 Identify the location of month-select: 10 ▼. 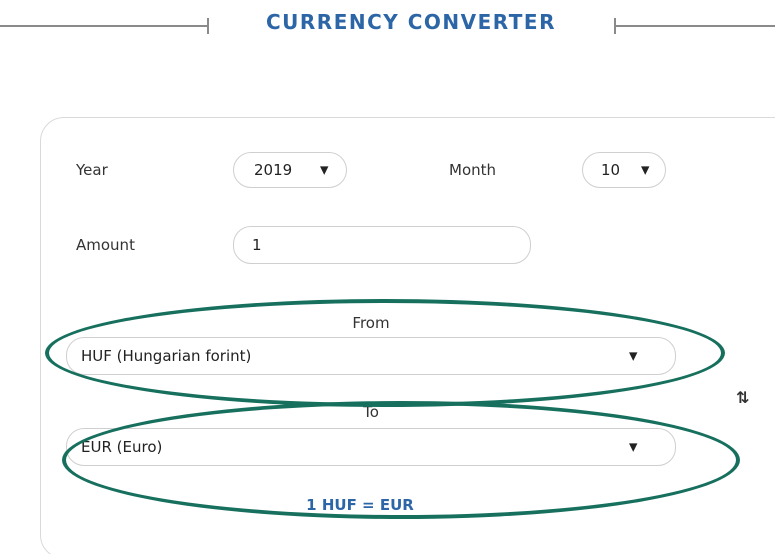
(624, 170).